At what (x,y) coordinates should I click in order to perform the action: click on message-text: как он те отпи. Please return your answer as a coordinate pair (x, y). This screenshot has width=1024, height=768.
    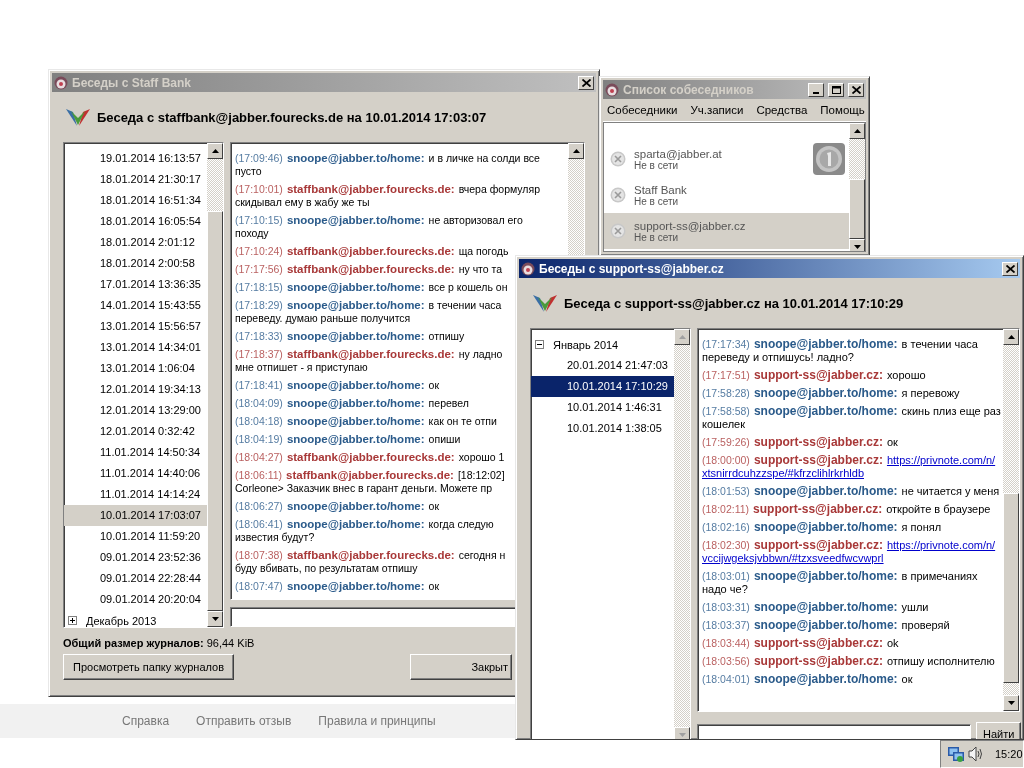
    Looking at the image, I should click on (462, 421).